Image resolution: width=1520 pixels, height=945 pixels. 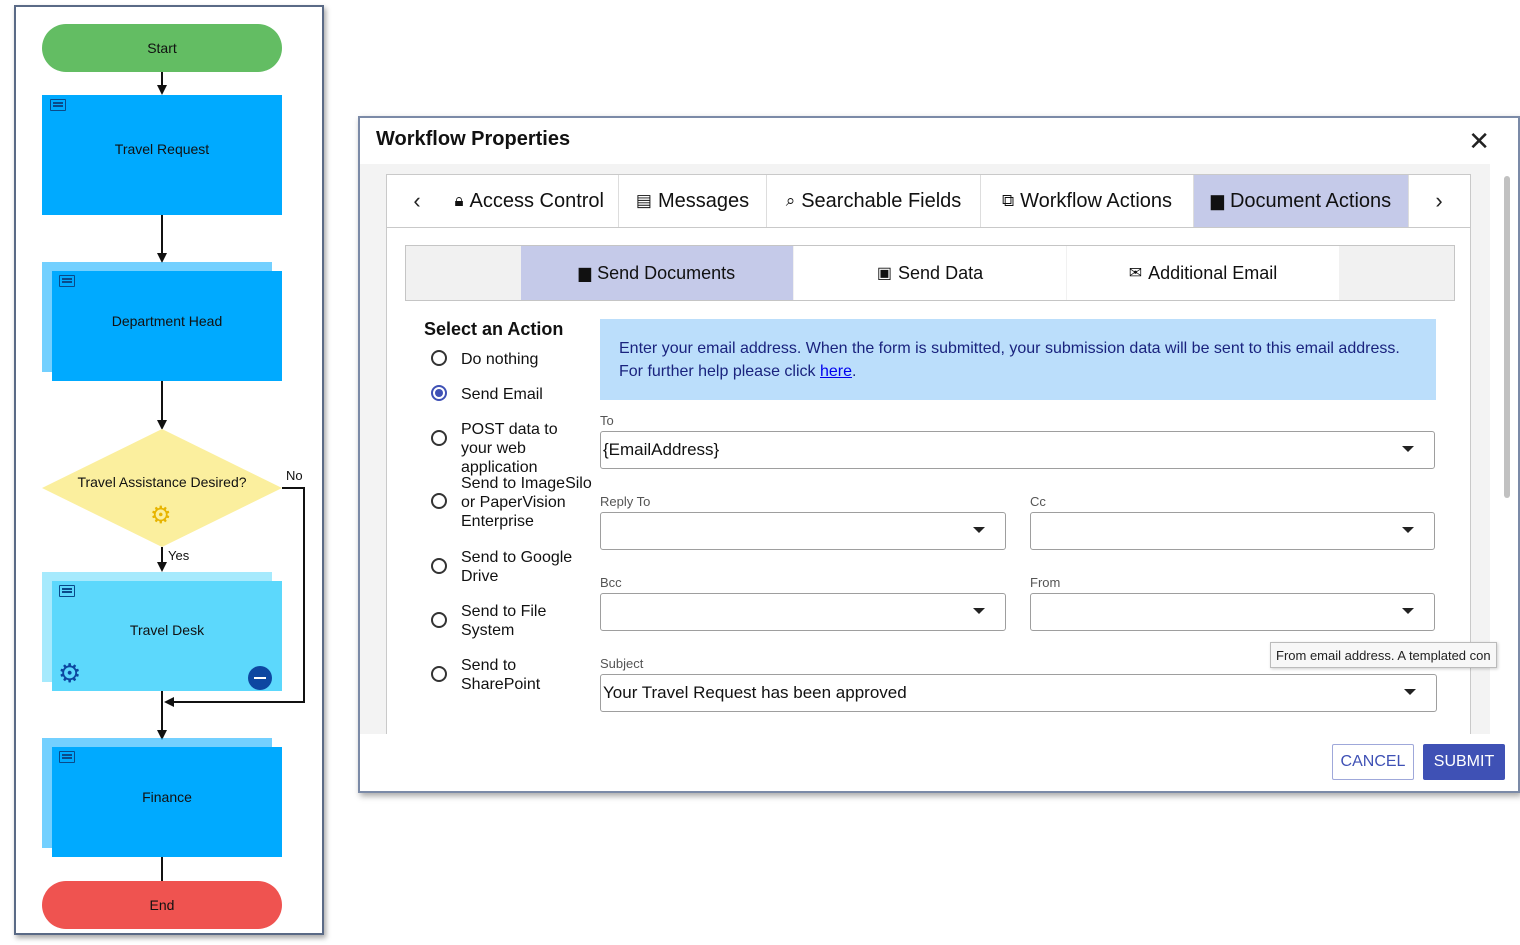 I want to click on to-field: {EmailAddress}, so click(x=1017, y=450).